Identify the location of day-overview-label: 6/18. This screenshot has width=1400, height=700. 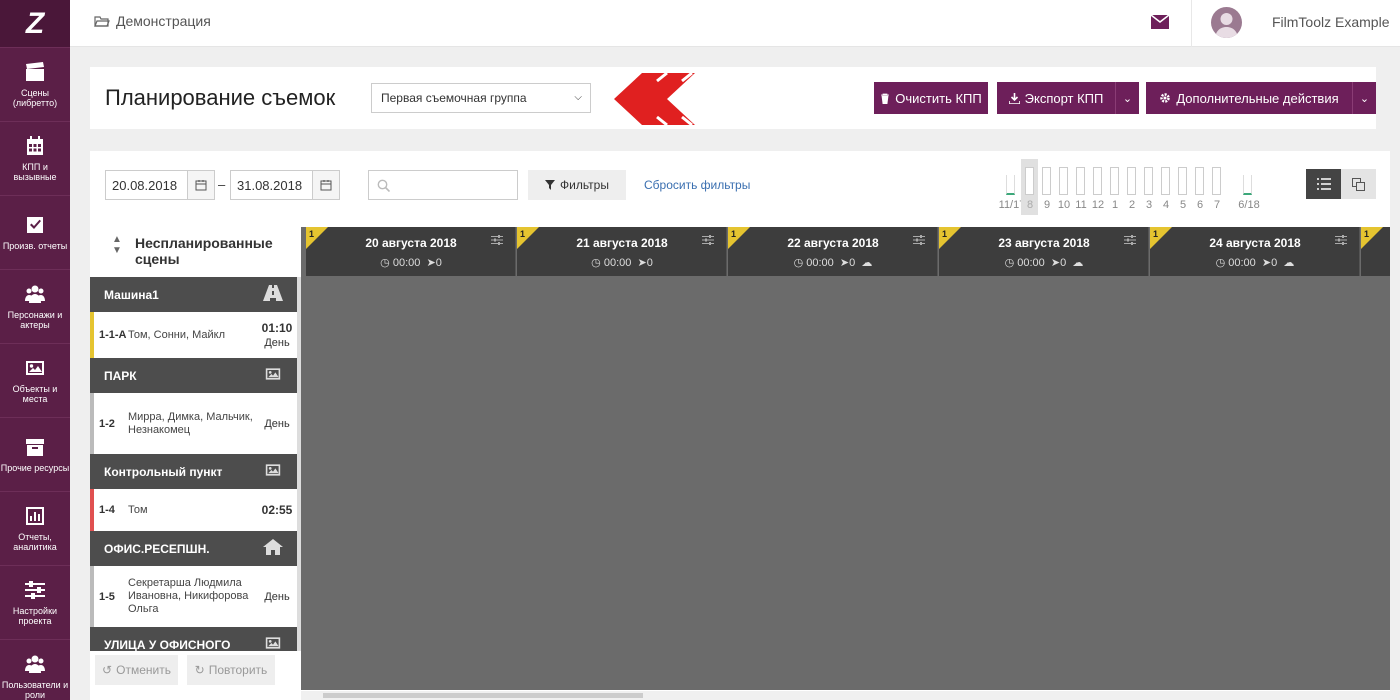
(1249, 205).